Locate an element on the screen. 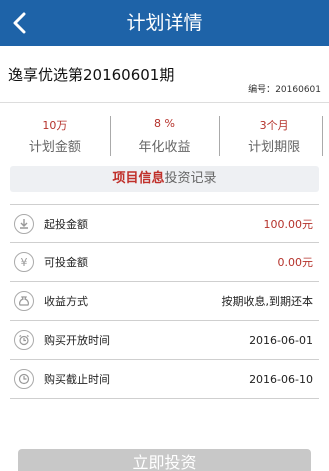  list-item: 购买截止时间 2016-06-10 is located at coordinates (164, 379).